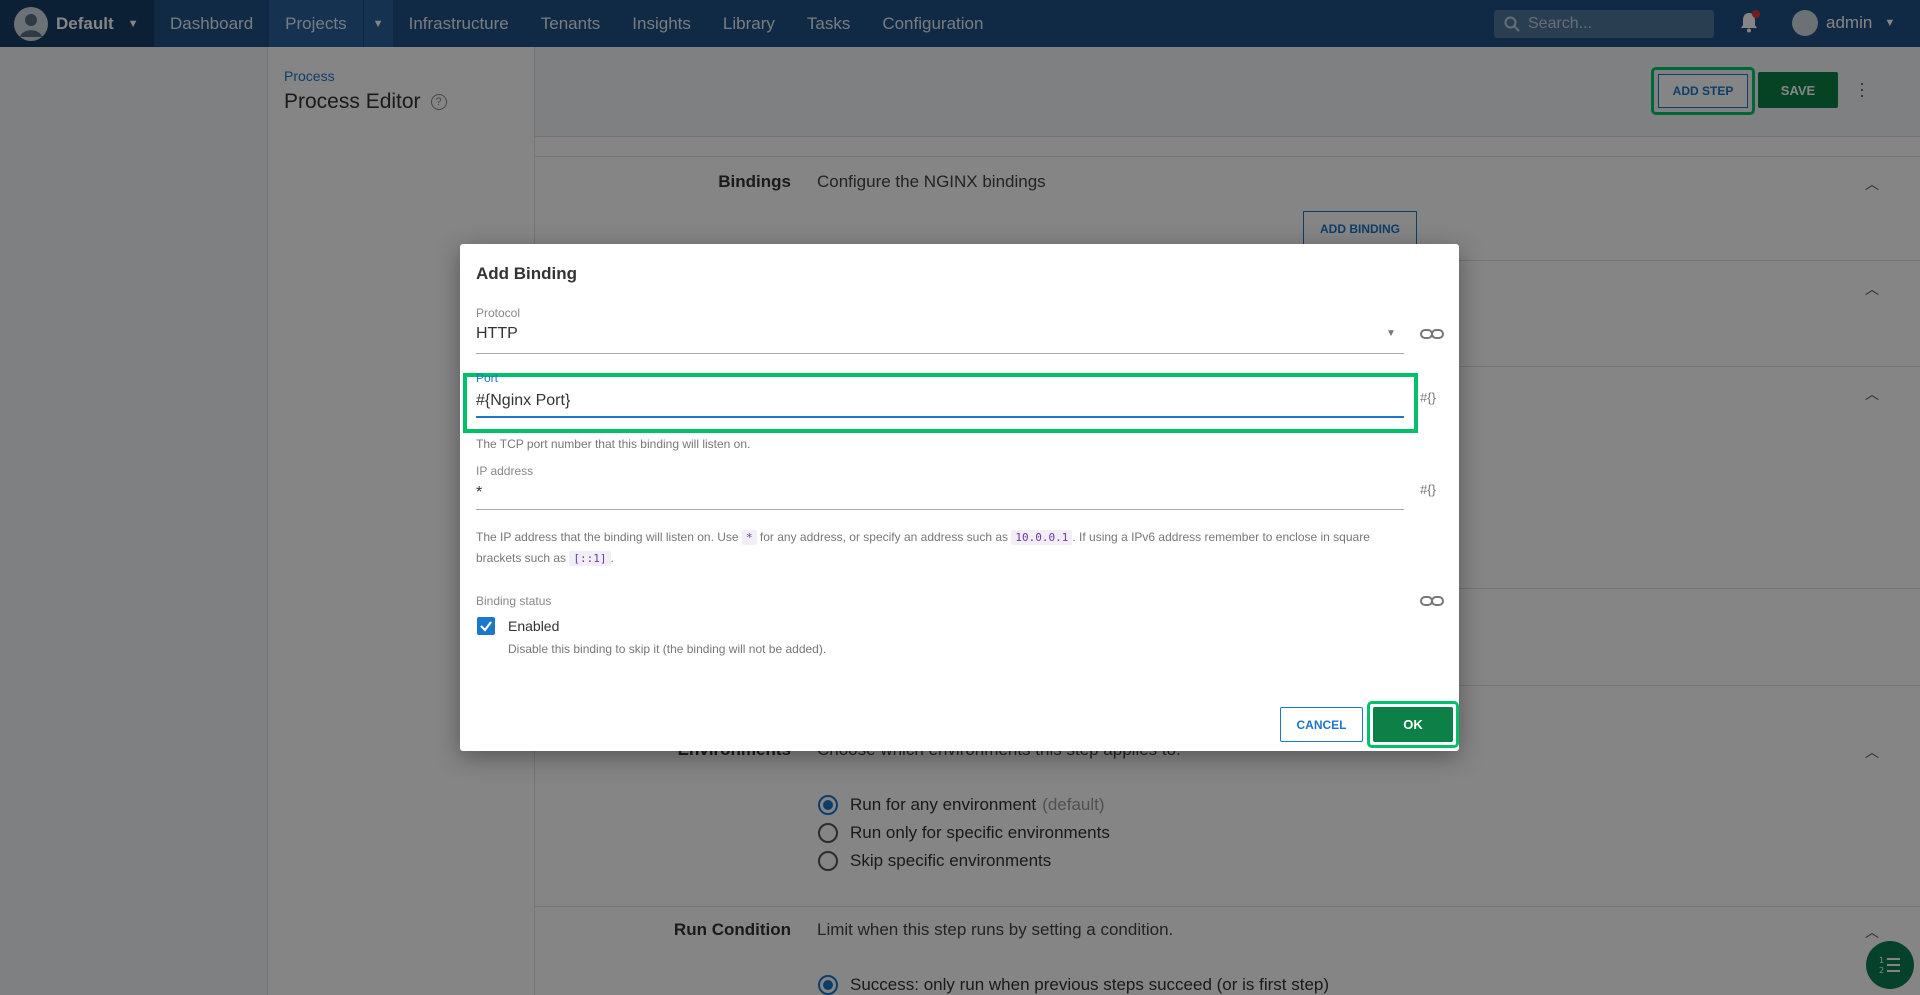  I want to click on ip-hint-text: brackets such as, so click(521, 558).